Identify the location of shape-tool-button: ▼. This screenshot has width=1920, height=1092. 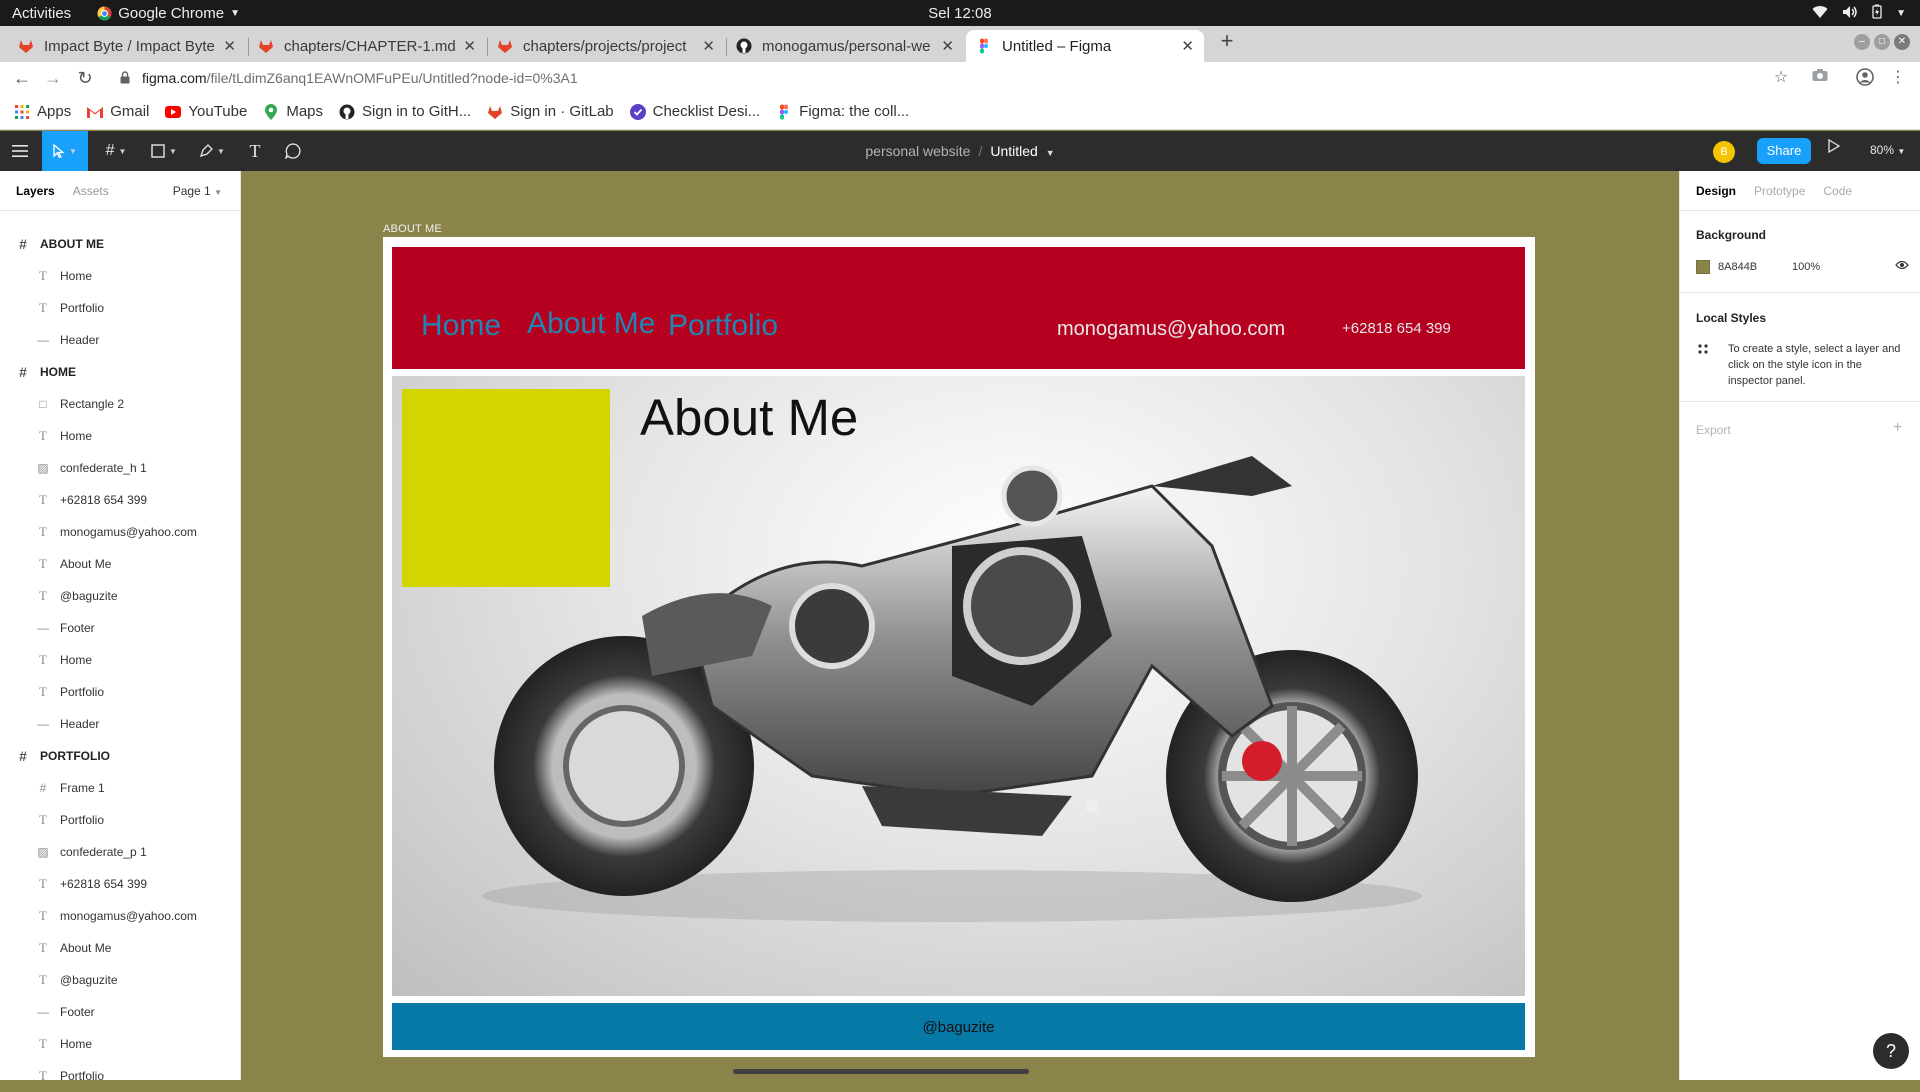
(164, 151).